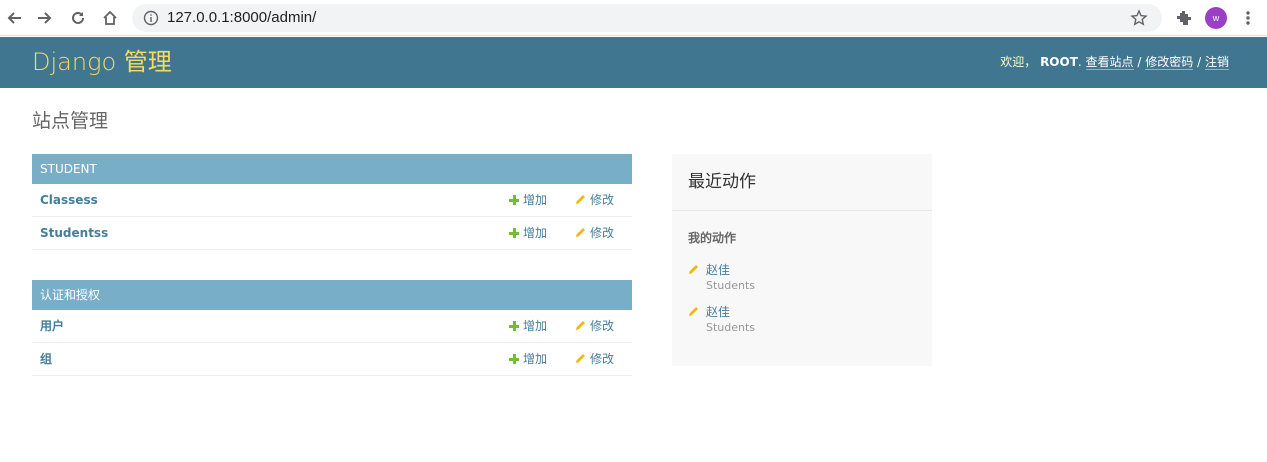 The width and height of the screenshot is (1267, 462). What do you see at coordinates (78, 18) in the screenshot?
I see `reload-icon` at bounding box center [78, 18].